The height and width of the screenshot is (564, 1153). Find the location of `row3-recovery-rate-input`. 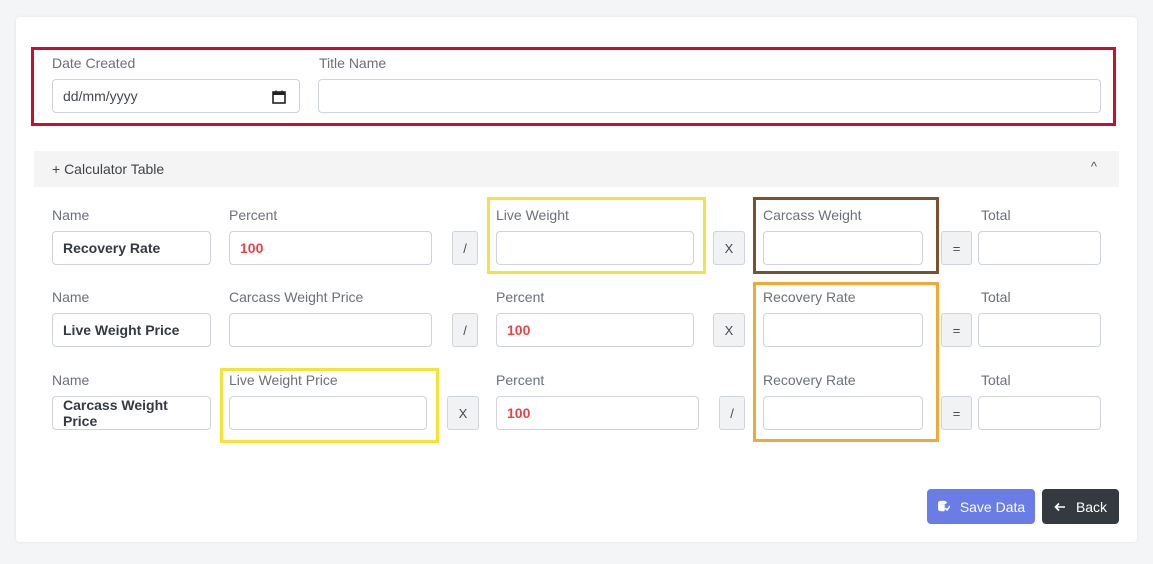

row3-recovery-rate-input is located at coordinates (843, 413).